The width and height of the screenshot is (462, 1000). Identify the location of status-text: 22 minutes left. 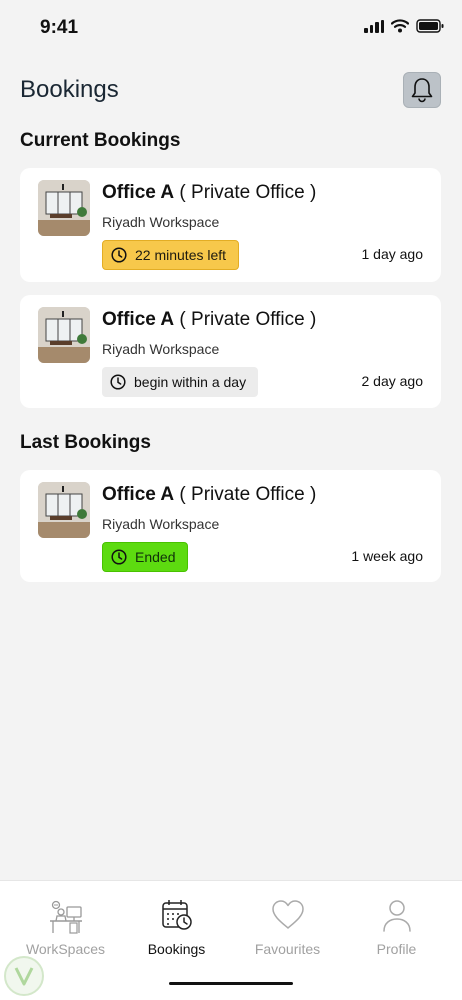
(181, 255).